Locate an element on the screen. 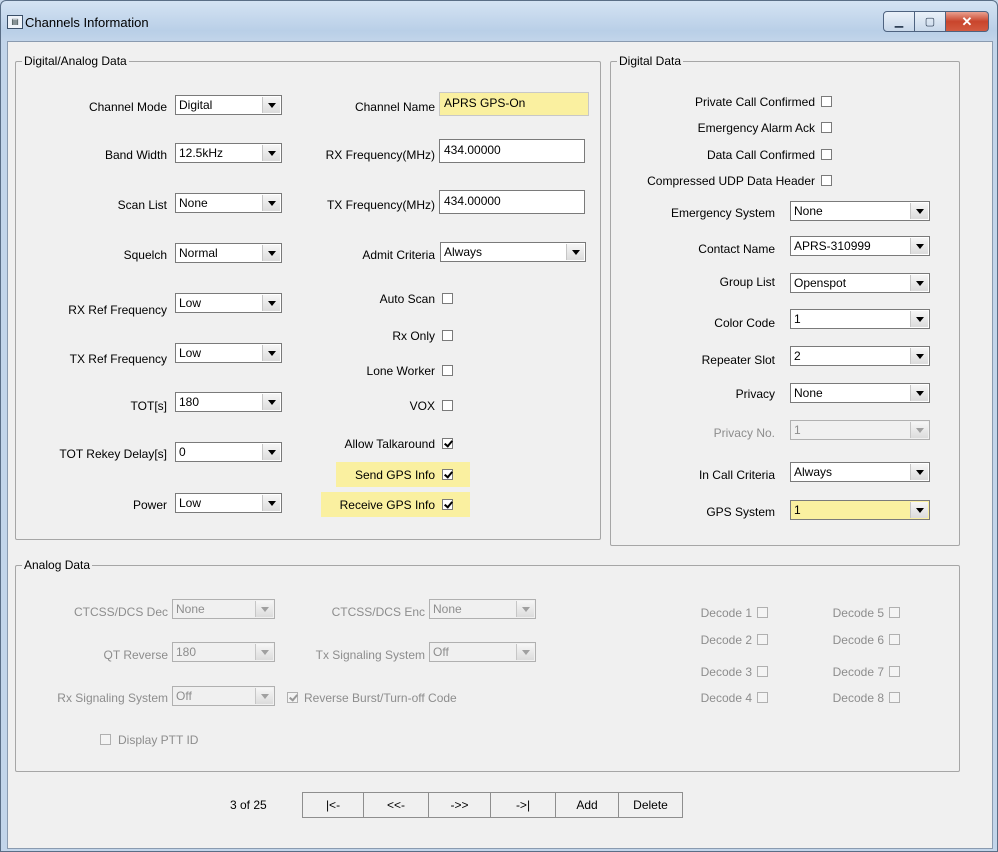 This screenshot has width=998, height=852. decode-1-checkbox is located at coordinates (762, 612).